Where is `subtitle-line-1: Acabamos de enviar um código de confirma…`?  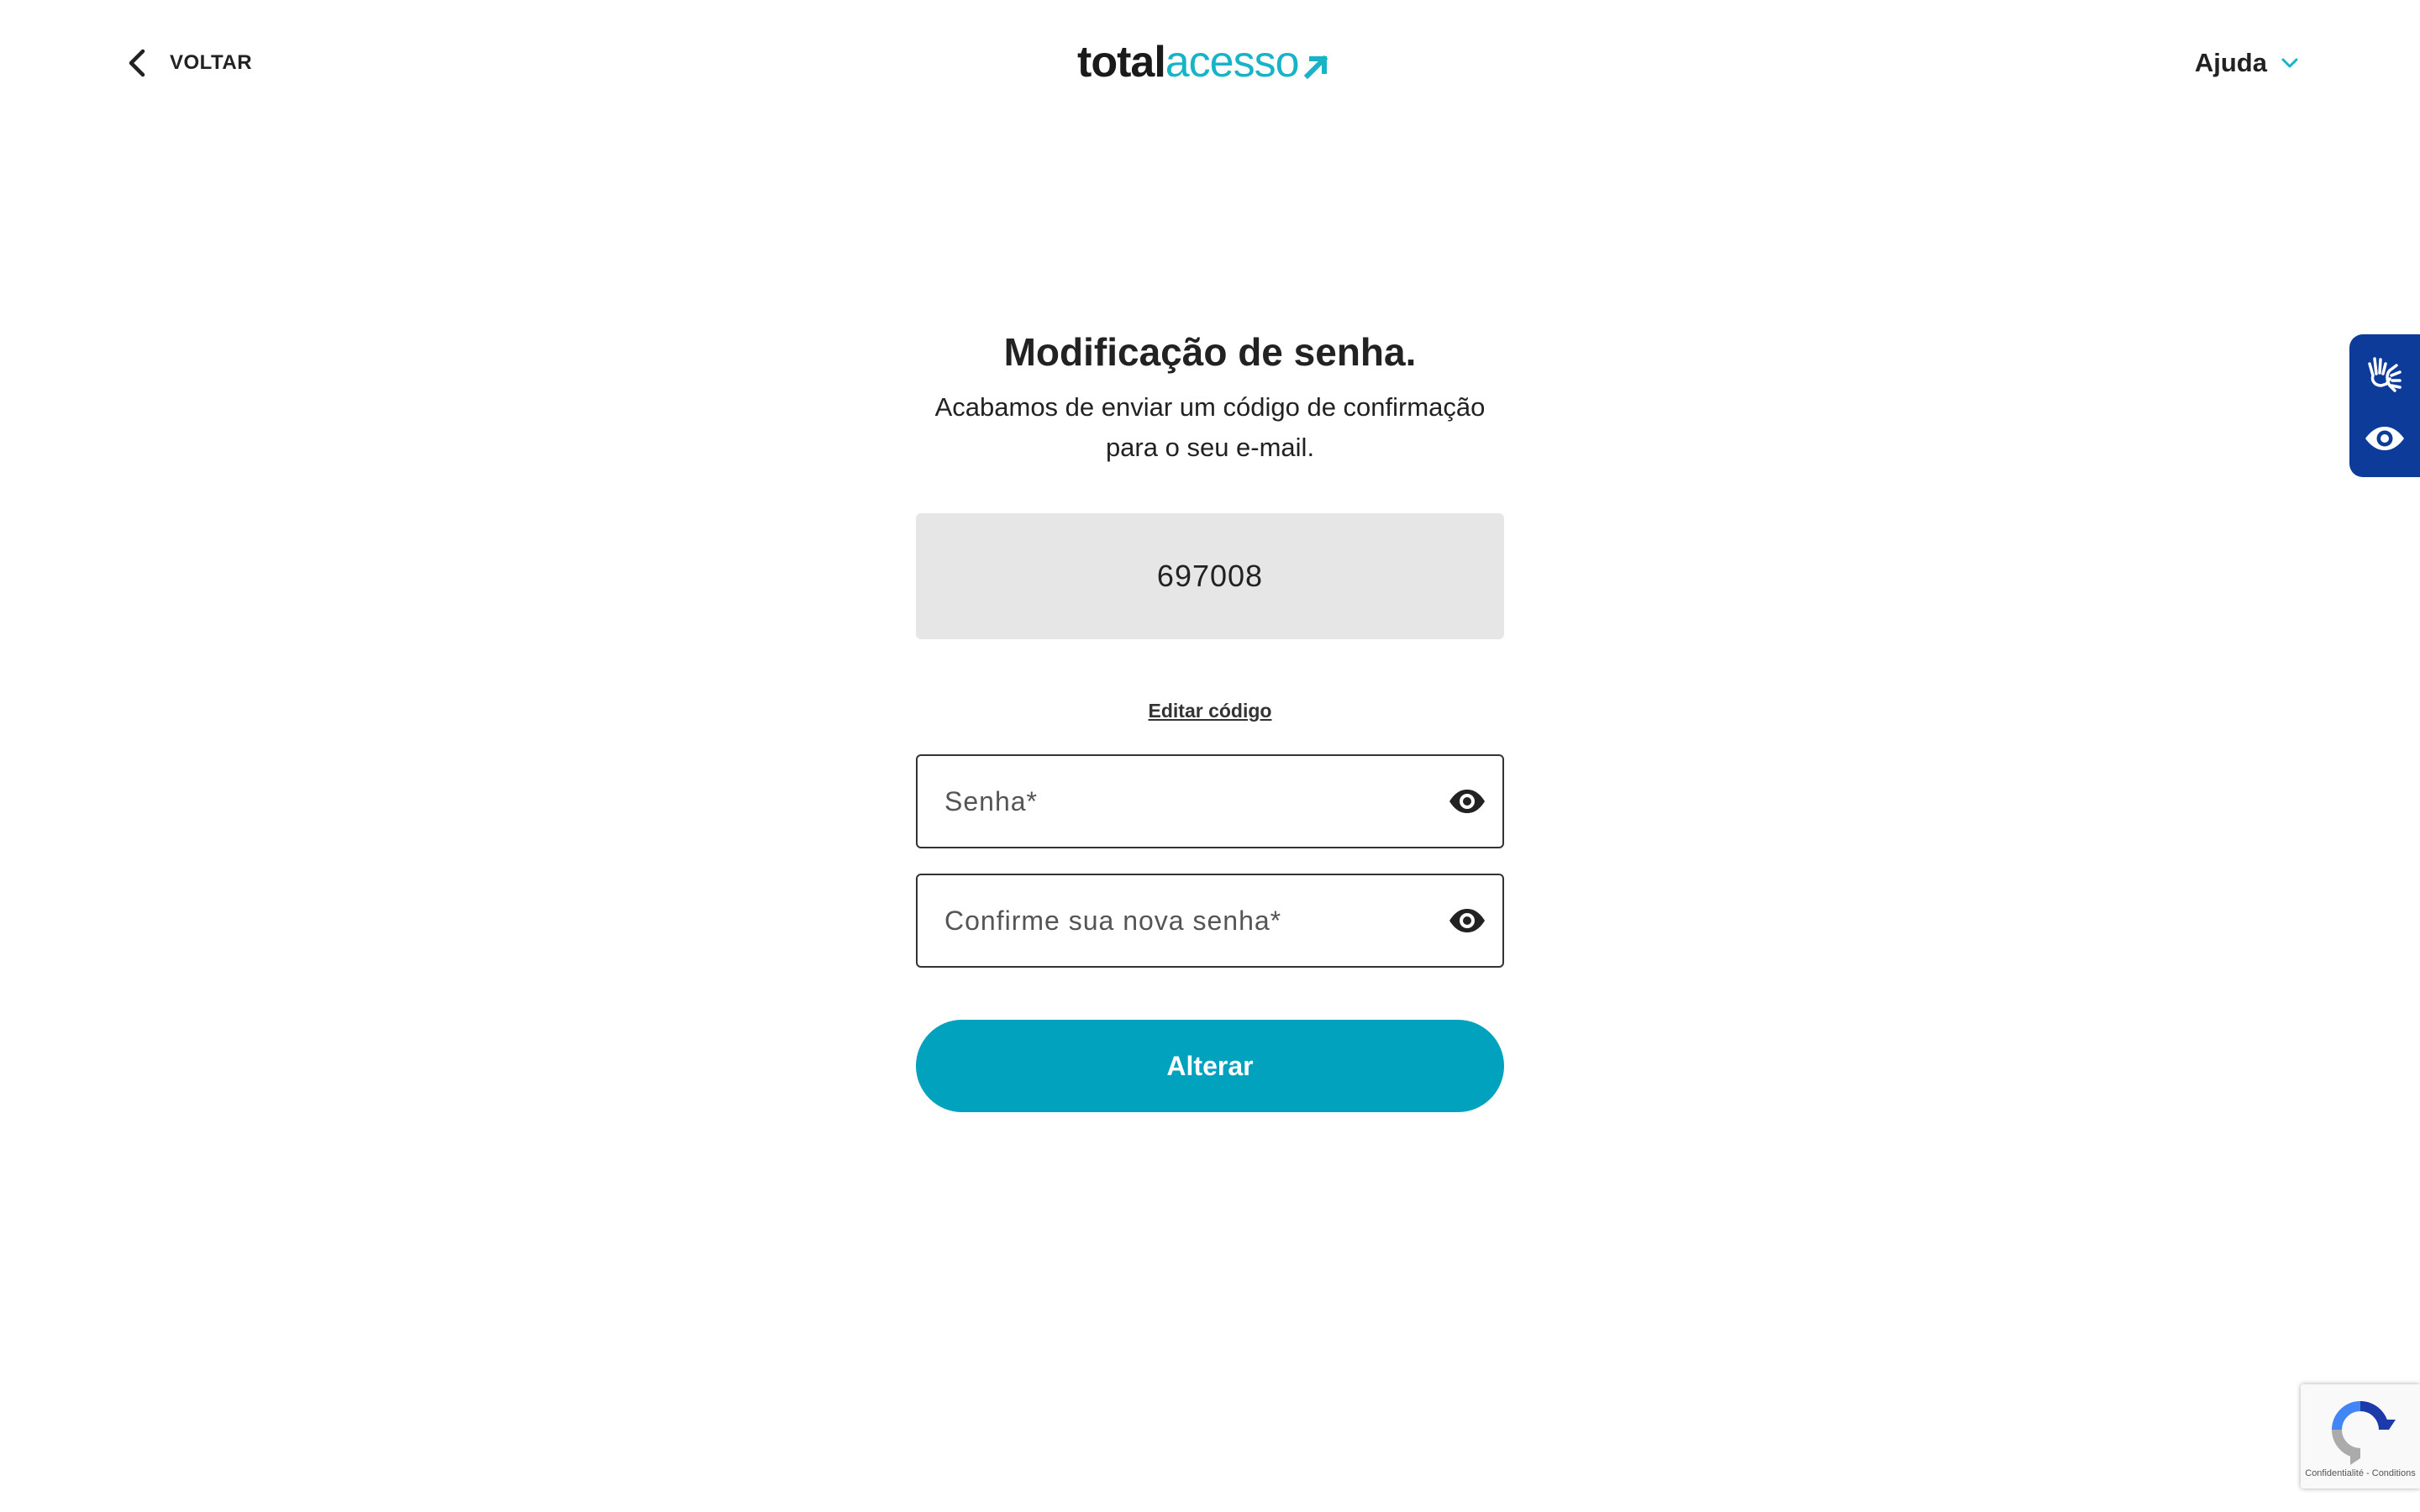 subtitle-line-1: Acabamos de enviar um código de confirma… is located at coordinates (1210, 407).